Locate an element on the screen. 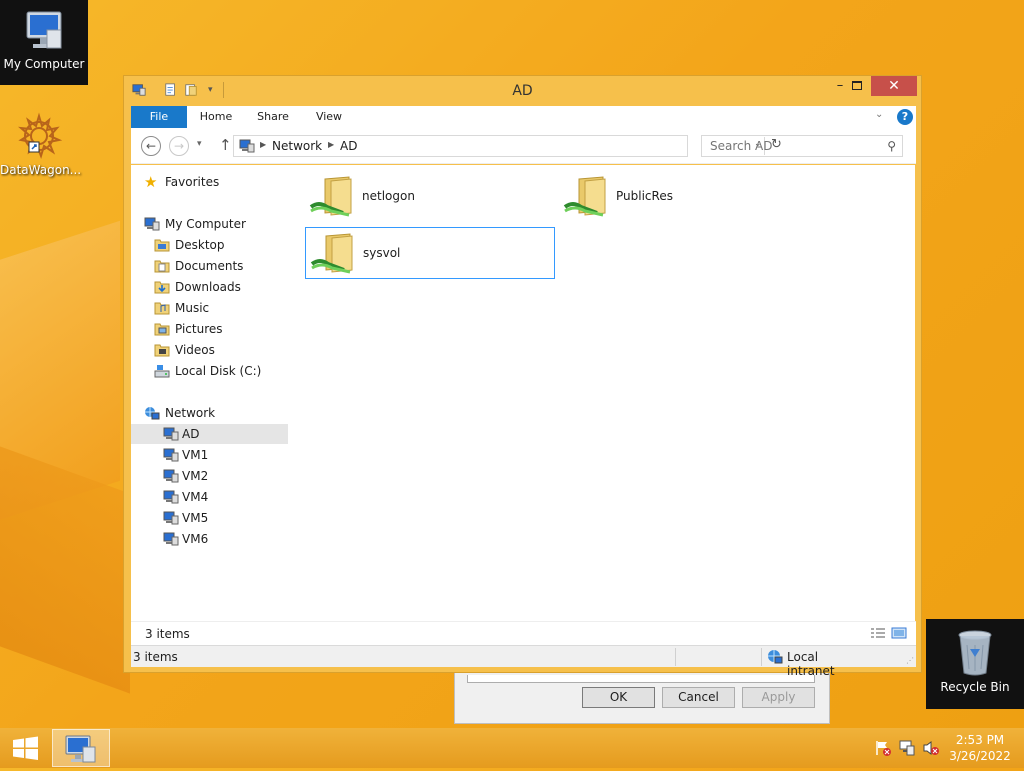 This screenshot has width=1024, height=771. ribbon: File Home Share View ⌄ ? is located at coordinates (523, 117).